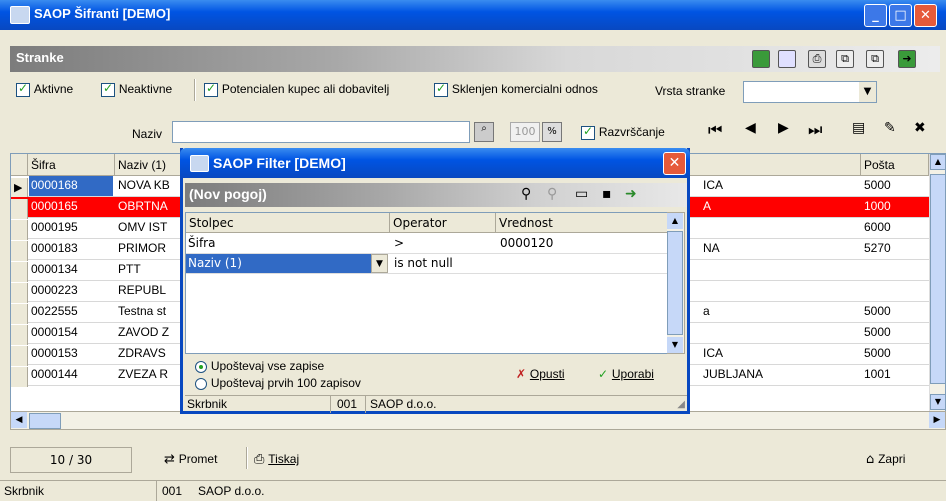  What do you see at coordinates (443, 223) in the screenshot?
I see `column-header-operator: Operator` at bounding box center [443, 223].